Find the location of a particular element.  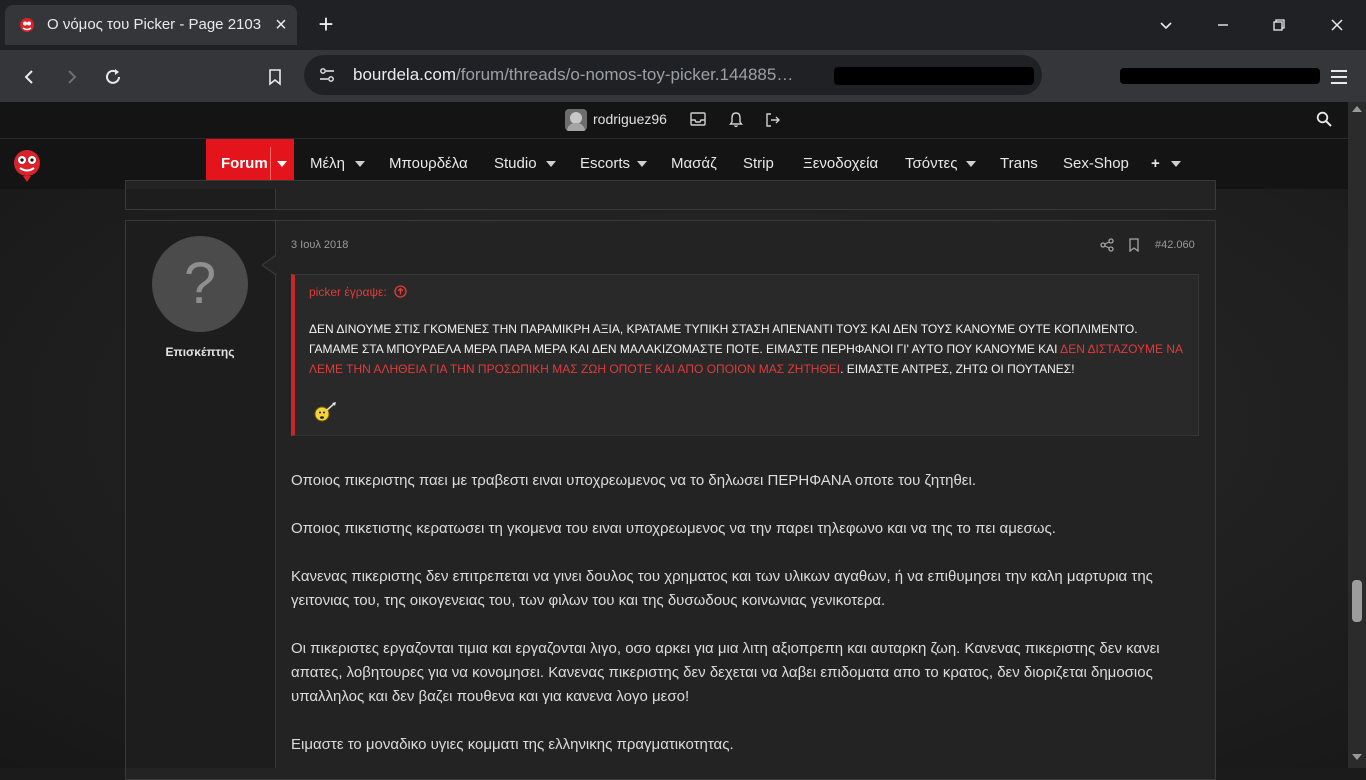

close-window-icon is located at coordinates (1337, 25).